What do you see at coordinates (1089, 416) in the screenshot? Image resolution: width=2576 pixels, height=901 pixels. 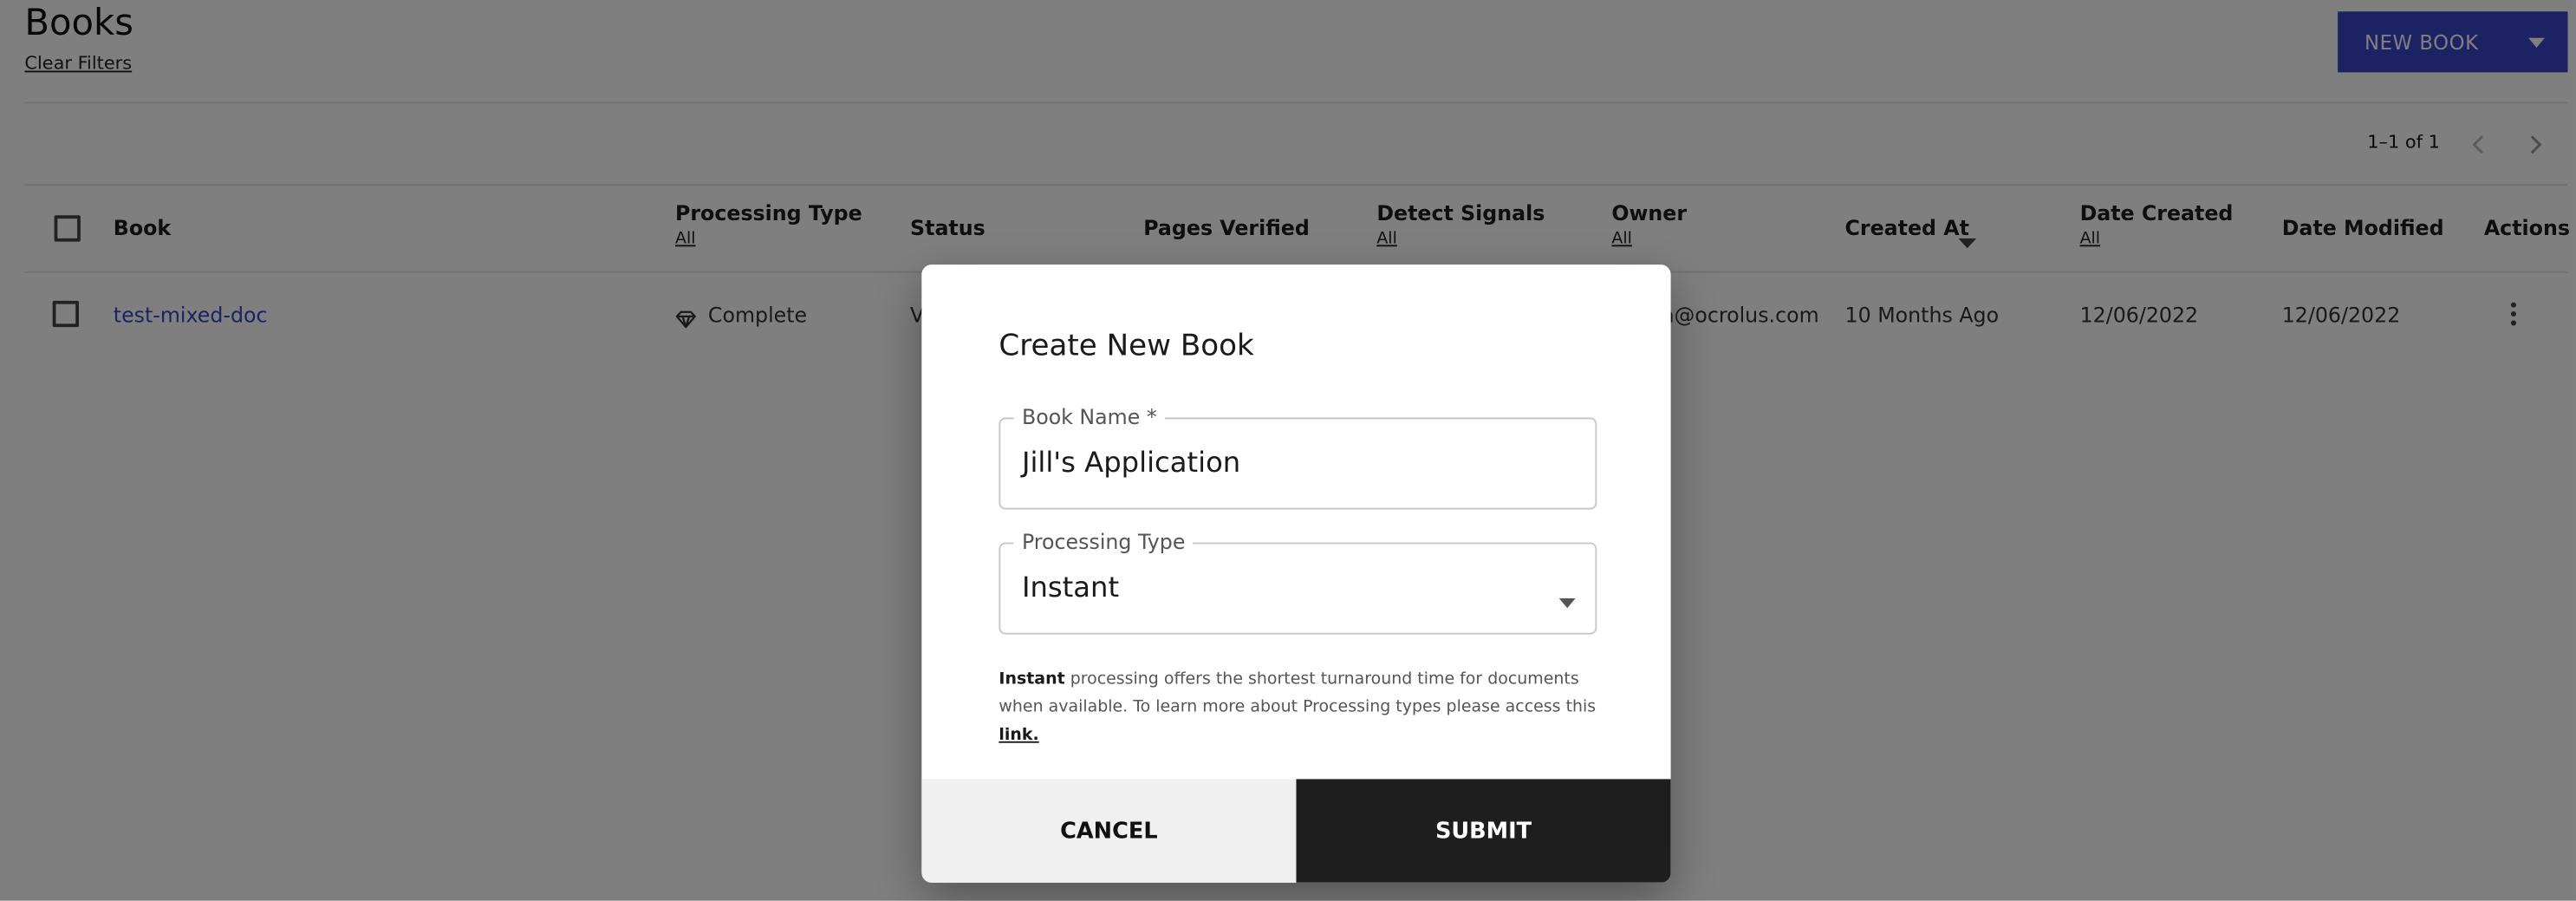 I see `book-name-label: Book Name *` at bounding box center [1089, 416].